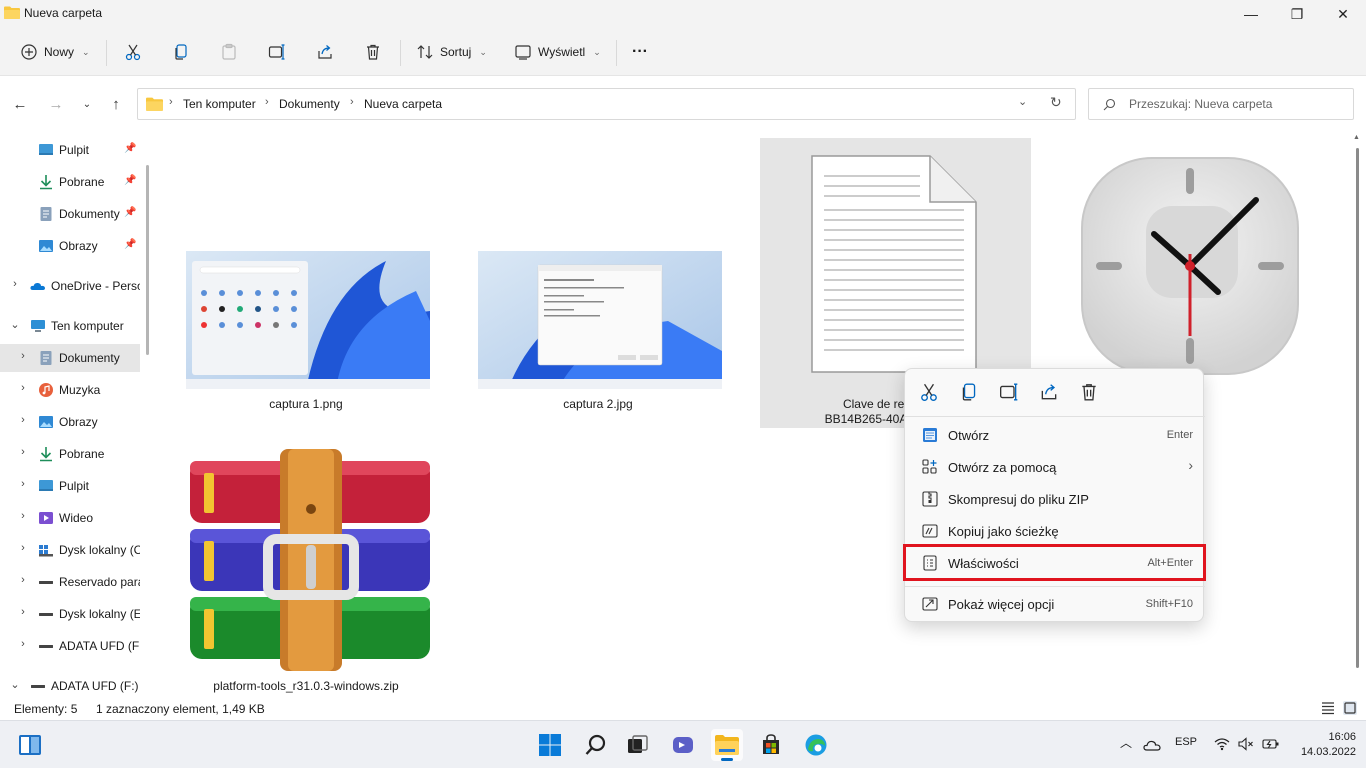 Image resolution: width=1366 pixels, height=768 pixels. I want to click on address-dropdown-chevron-icon: ⌄, so click(1022, 101).